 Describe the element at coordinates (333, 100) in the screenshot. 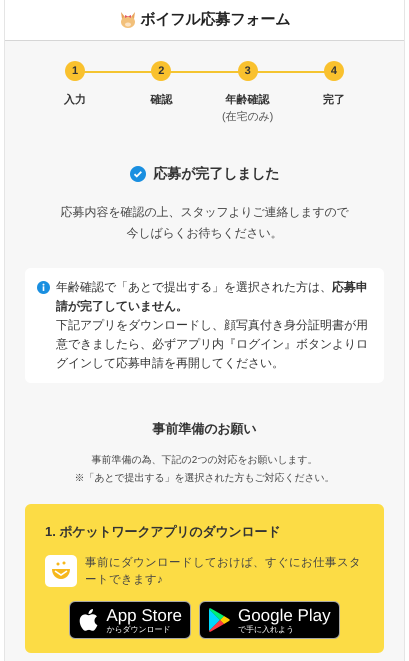

I see `step-label: 完了` at that location.